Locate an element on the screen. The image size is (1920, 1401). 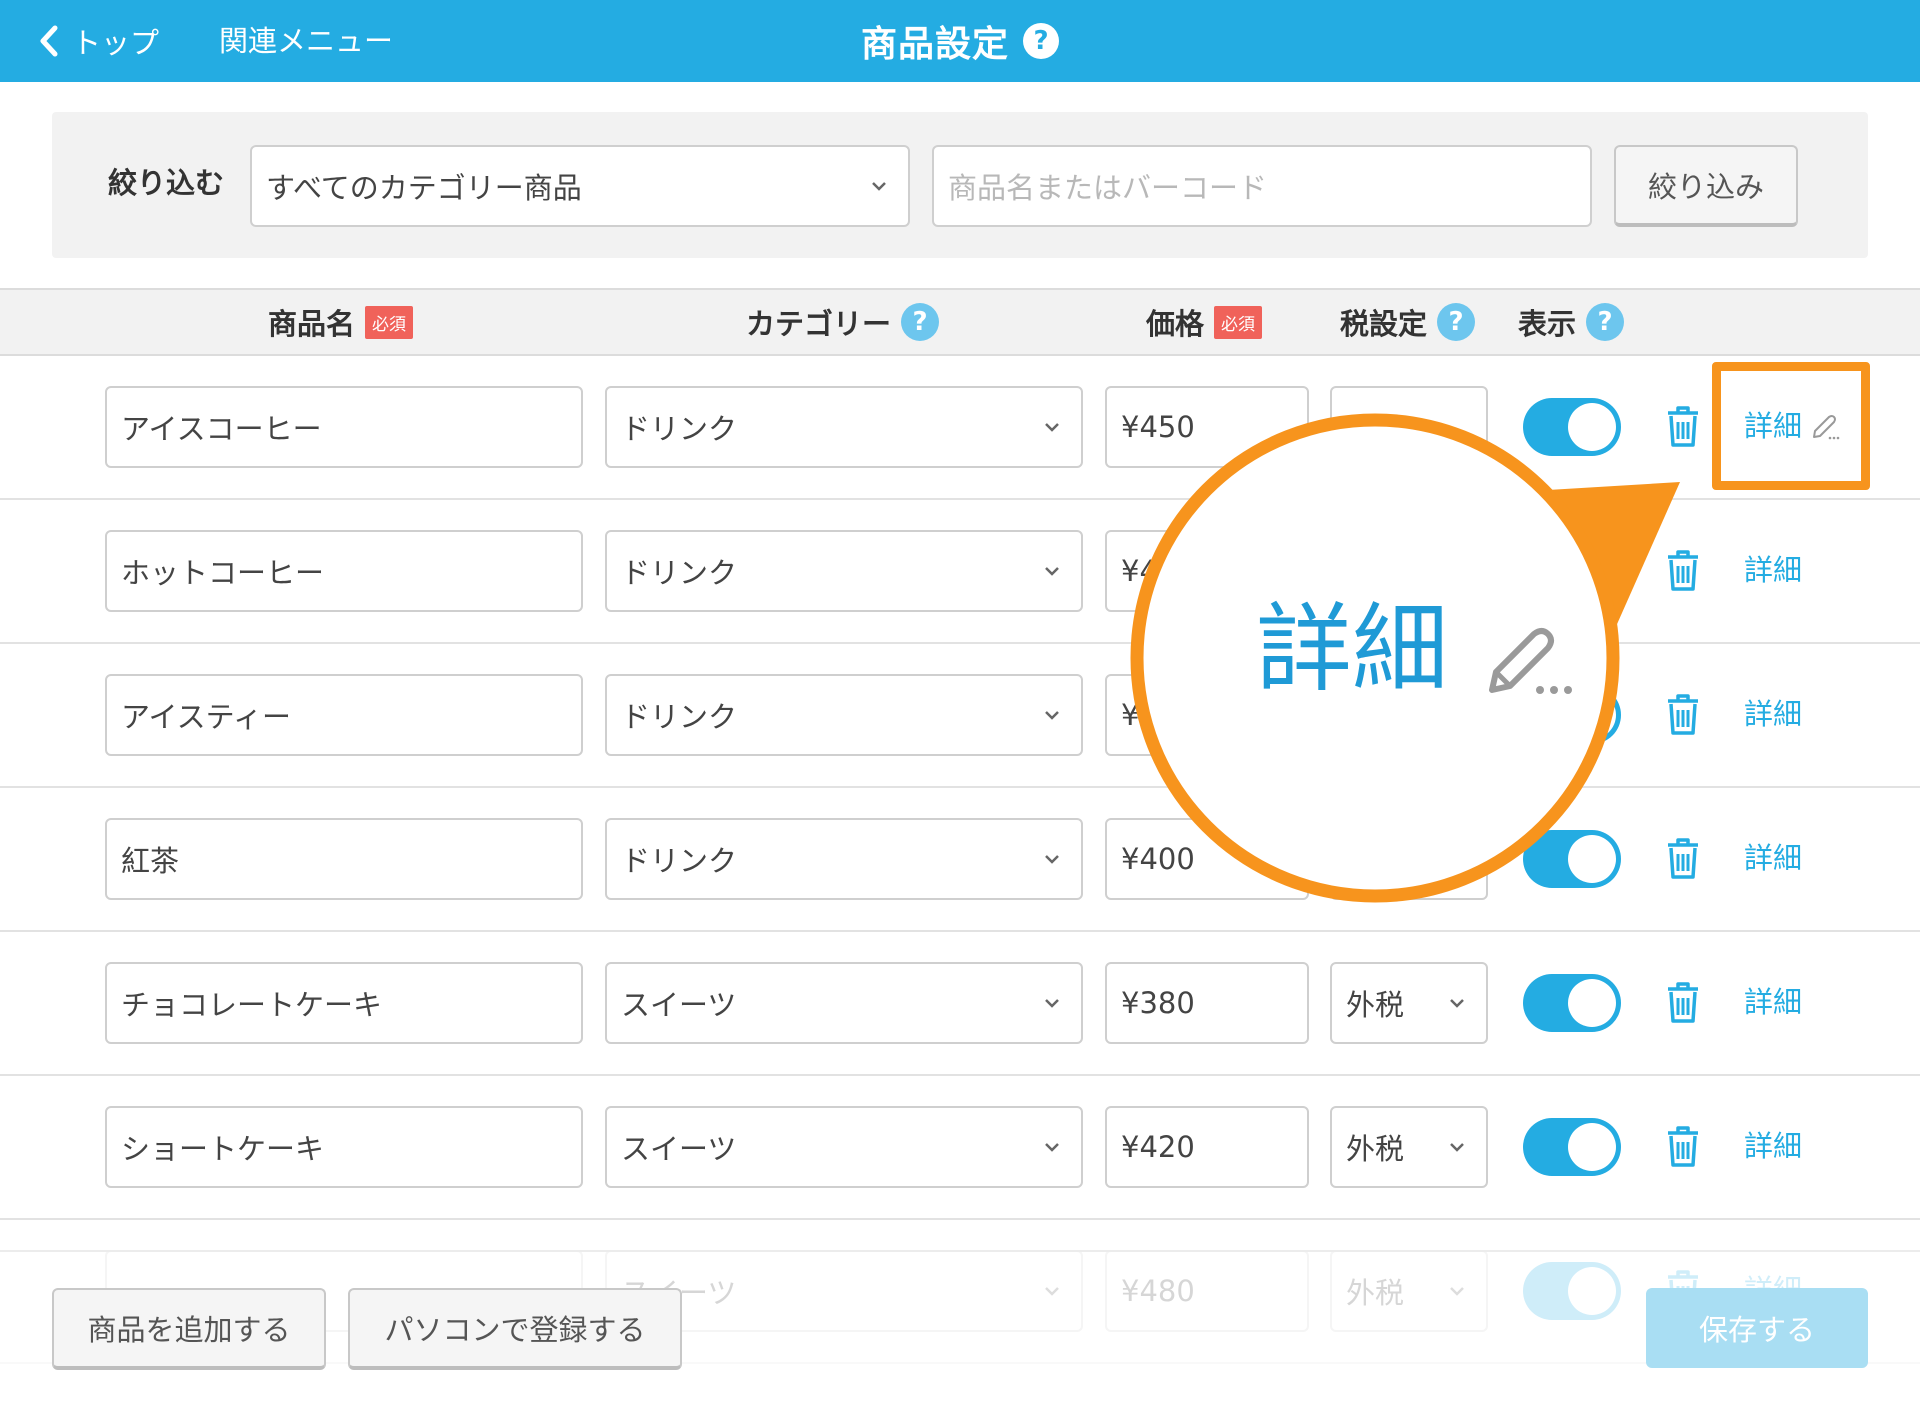
table-row: ショートケーキ スイーツ ¥420 外税 詳細 is located at coordinates (960, 1148).